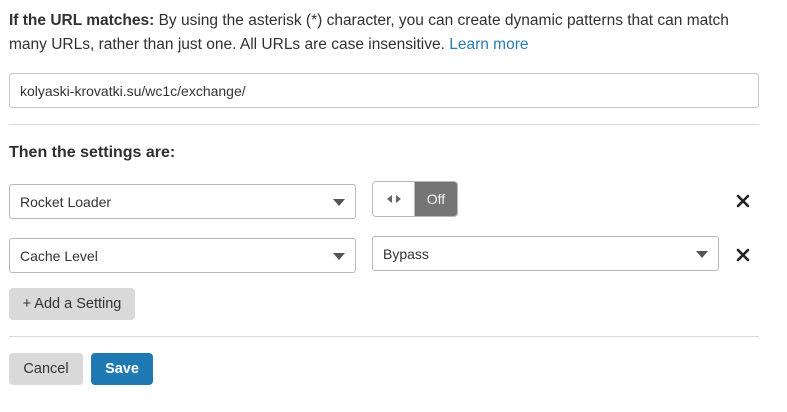 Image resolution: width=787 pixels, height=412 pixels. What do you see at coordinates (384, 90) in the screenshot?
I see `url-pattern-input` at bounding box center [384, 90].